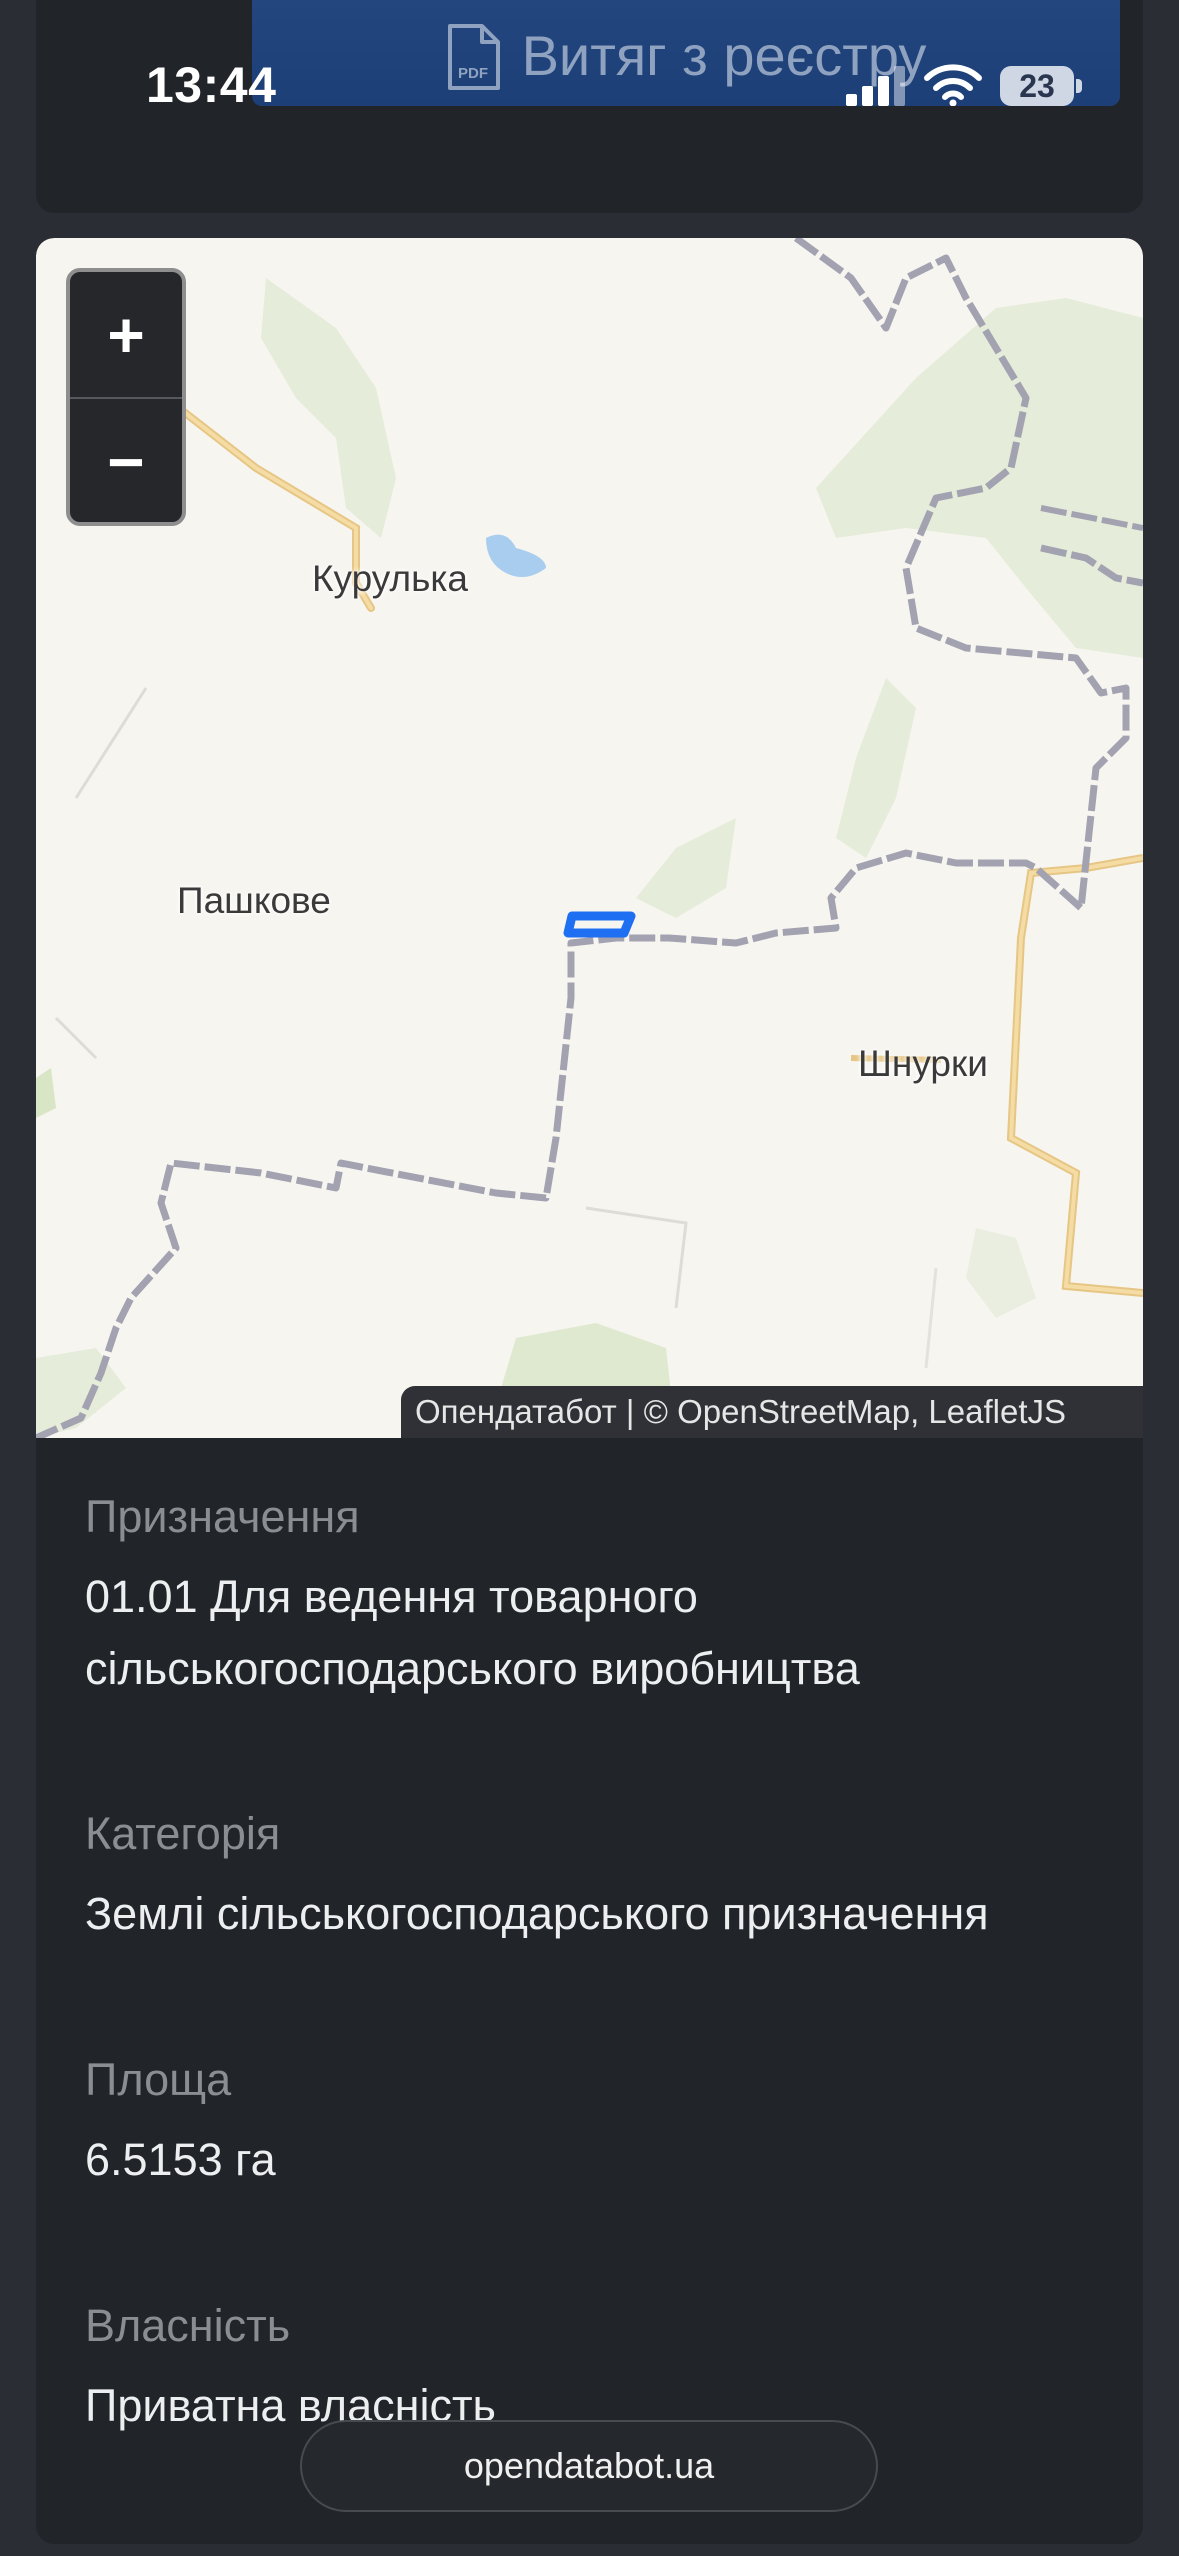 The height and width of the screenshot is (2556, 1179). Describe the element at coordinates (254, 900) in the screenshot. I see `place-label-pashkove: Пашкове` at that location.